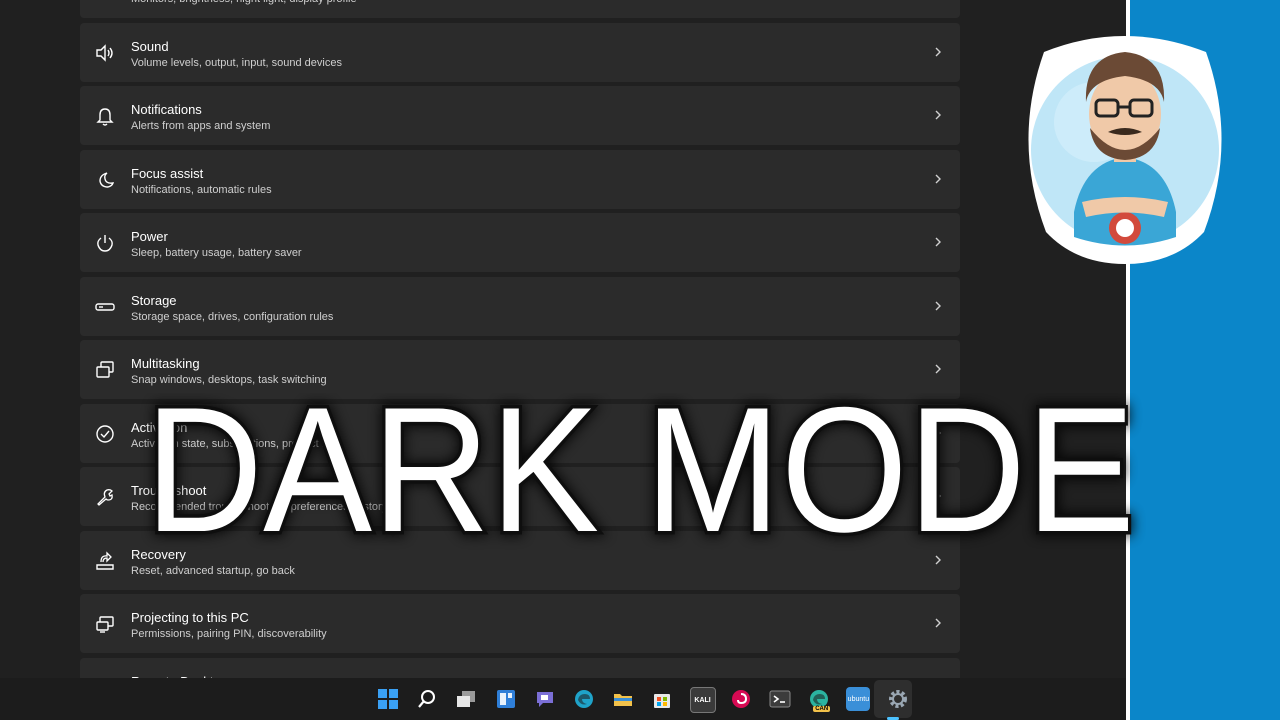 The width and height of the screenshot is (1280, 720). Describe the element at coordinates (105, 624) in the screenshot. I see `projector-icon` at that location.